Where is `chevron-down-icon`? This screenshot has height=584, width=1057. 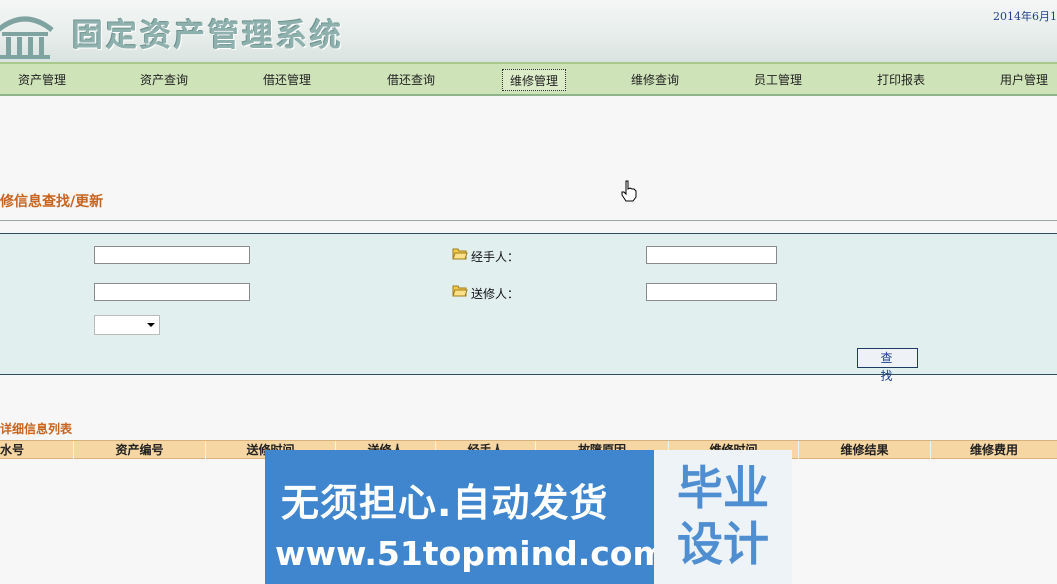 chevron-down-icon is located at coordinates (151, 325).